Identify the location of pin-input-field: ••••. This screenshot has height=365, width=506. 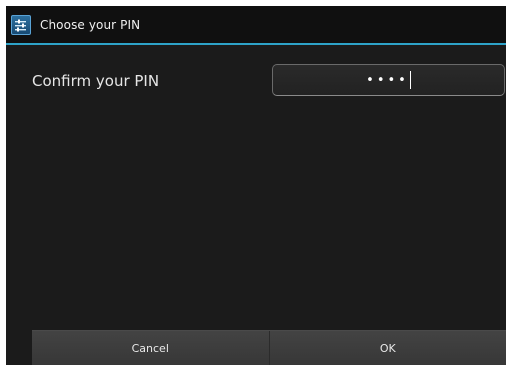
(388, 80).